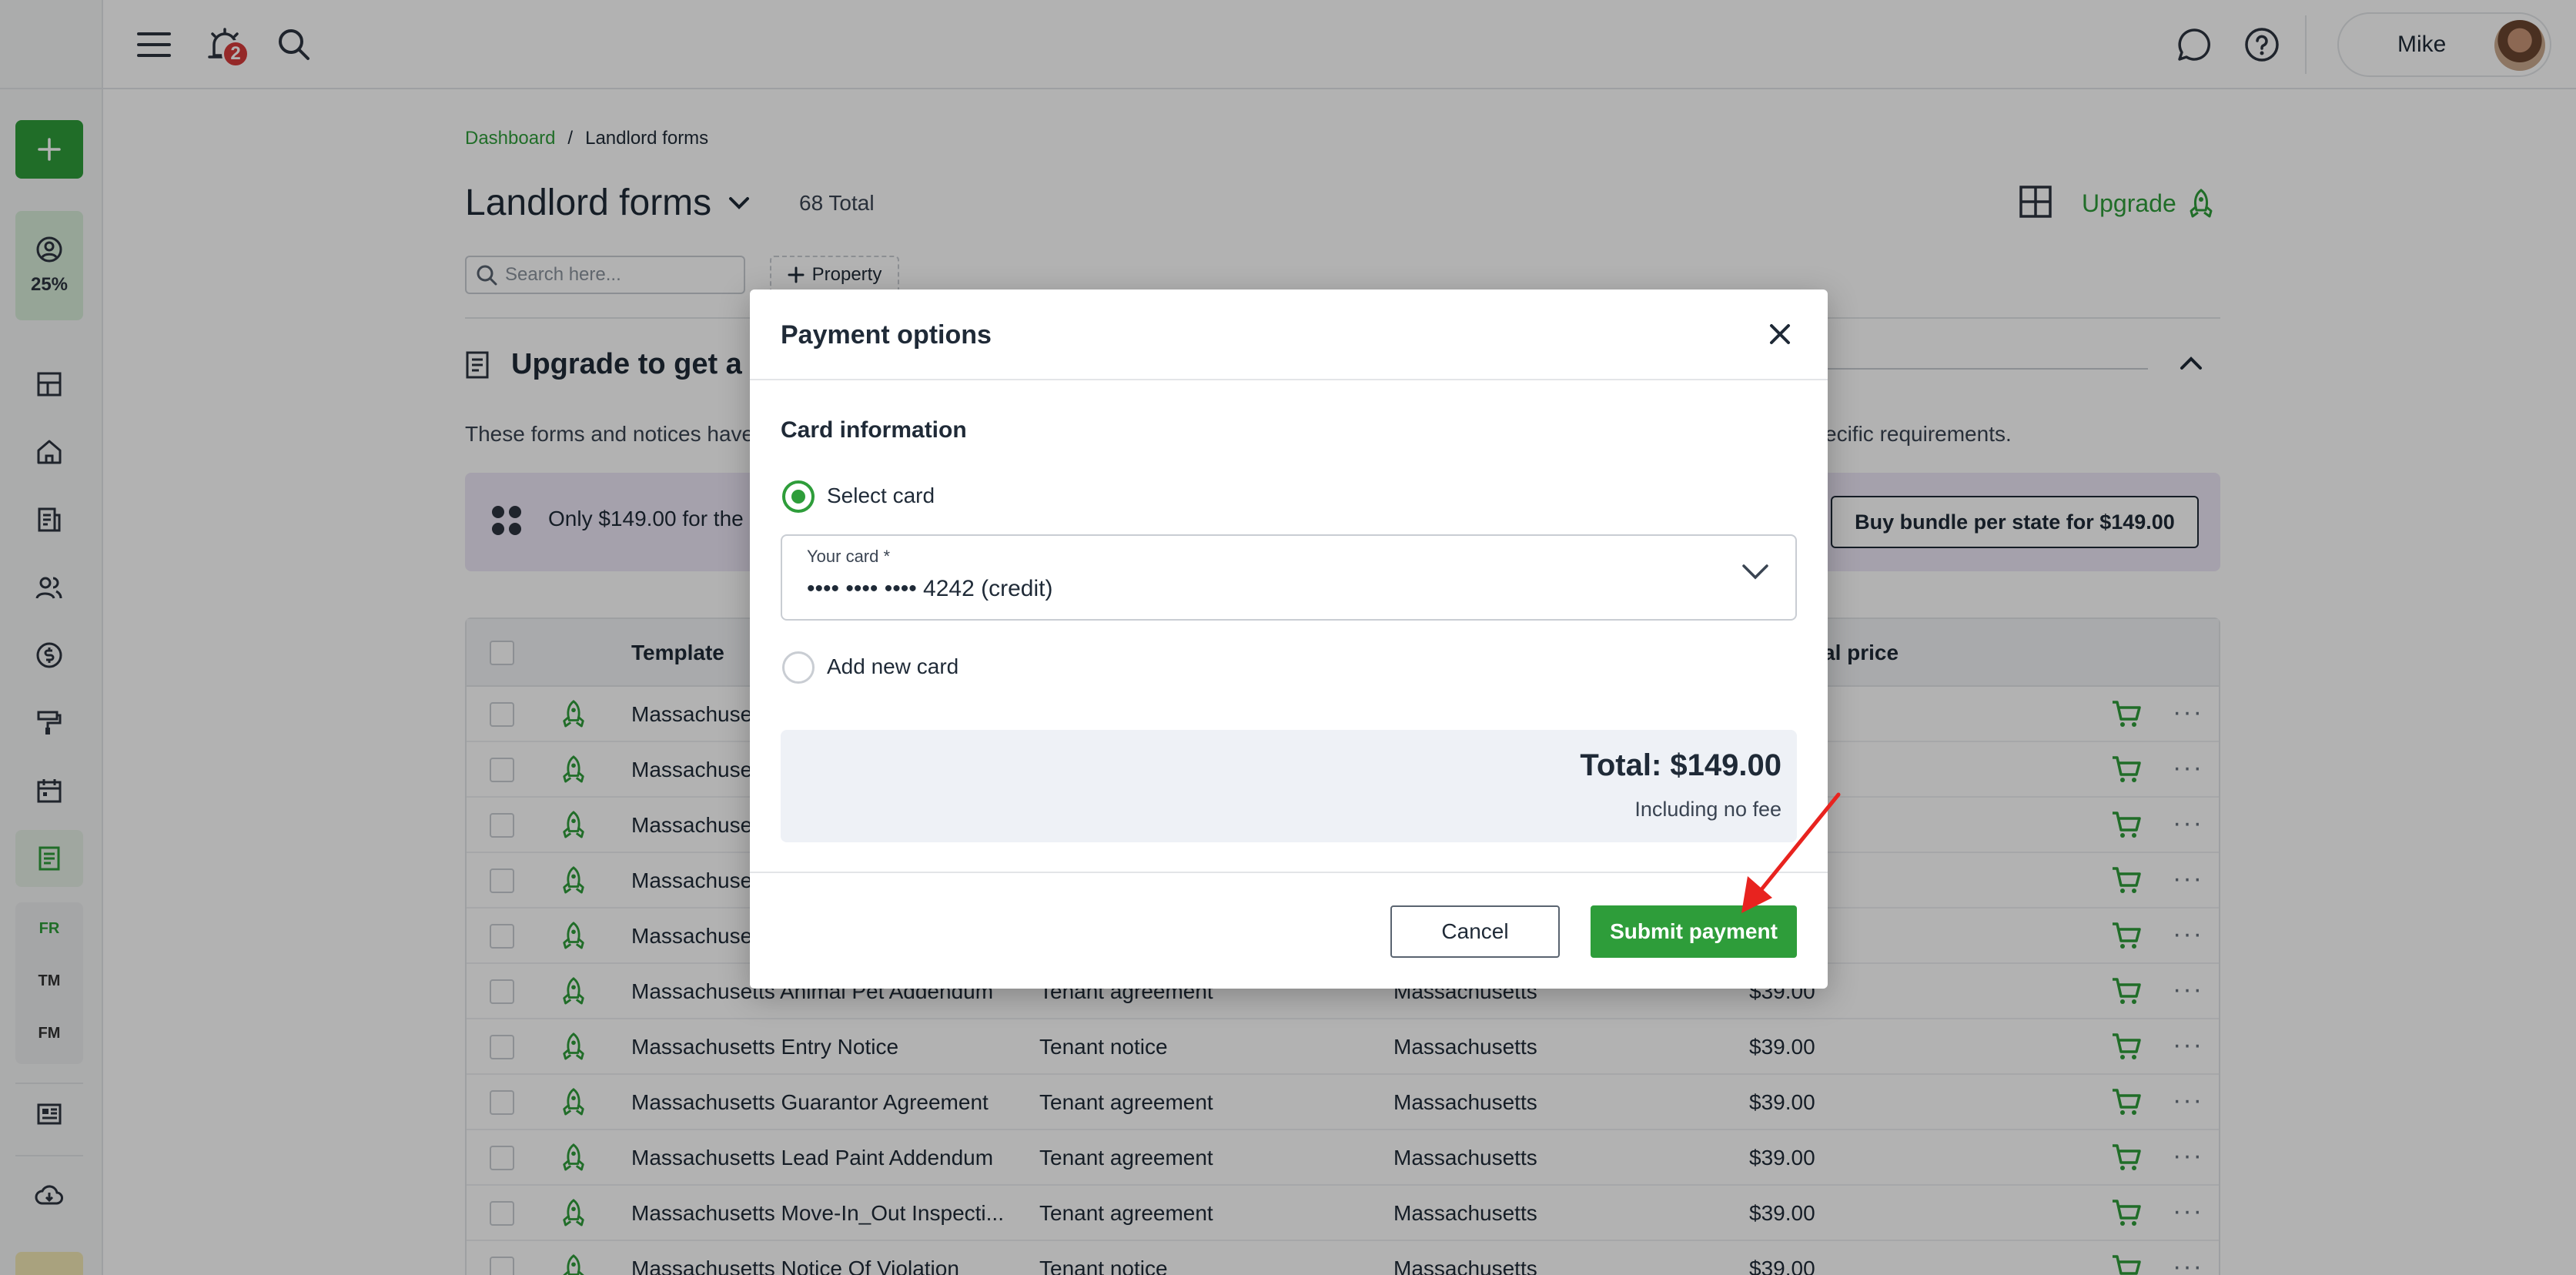 The height and width of the screenshot is (1275, 2576). I want to click on modal-header: Payment options, so click(1289, 334).